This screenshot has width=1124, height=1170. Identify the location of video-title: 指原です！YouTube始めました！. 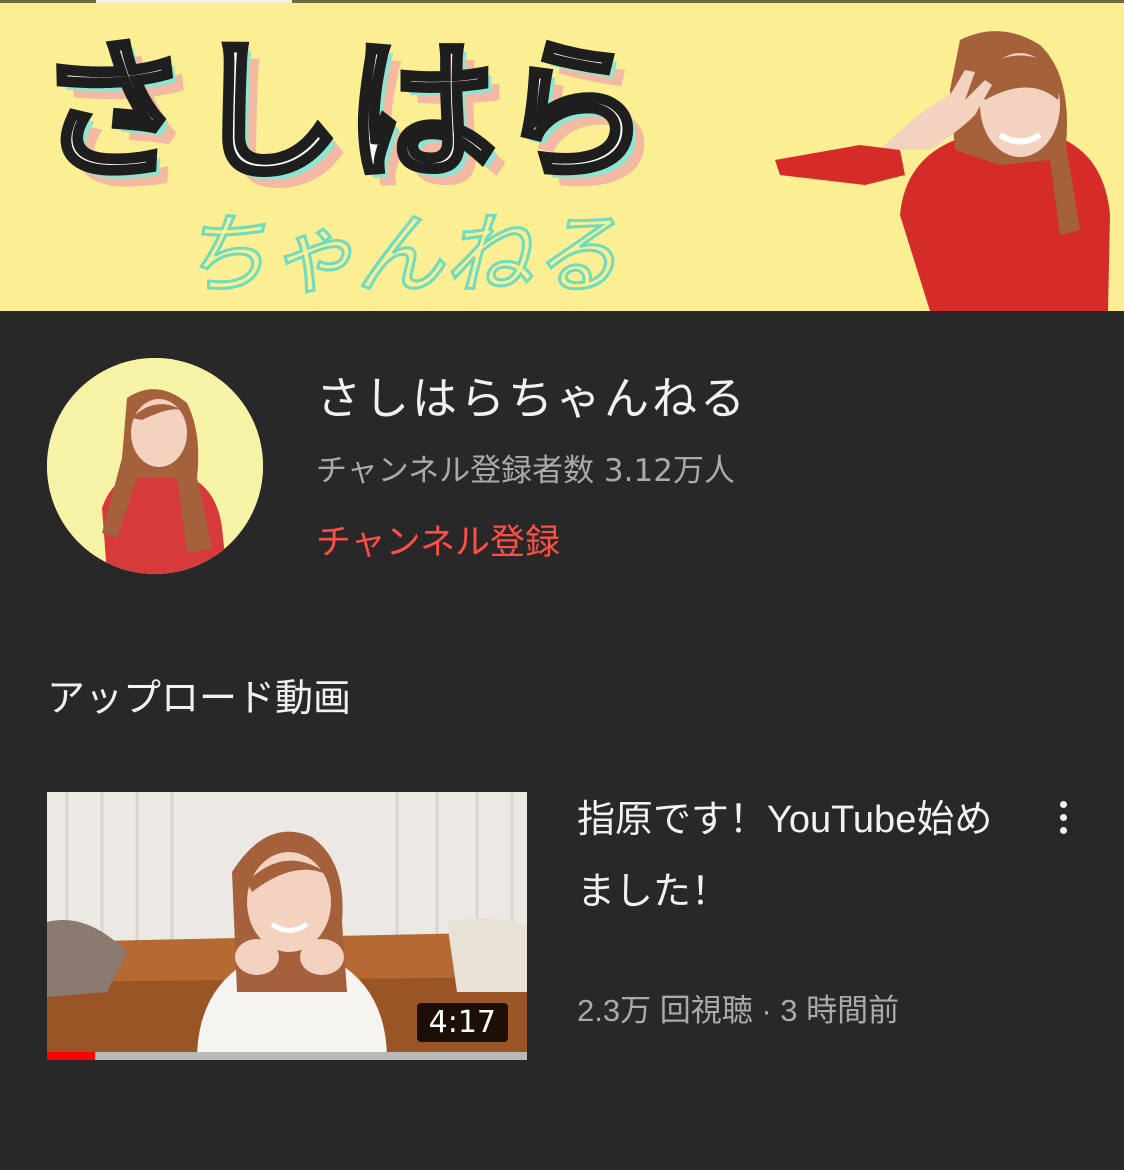
(787, 856).